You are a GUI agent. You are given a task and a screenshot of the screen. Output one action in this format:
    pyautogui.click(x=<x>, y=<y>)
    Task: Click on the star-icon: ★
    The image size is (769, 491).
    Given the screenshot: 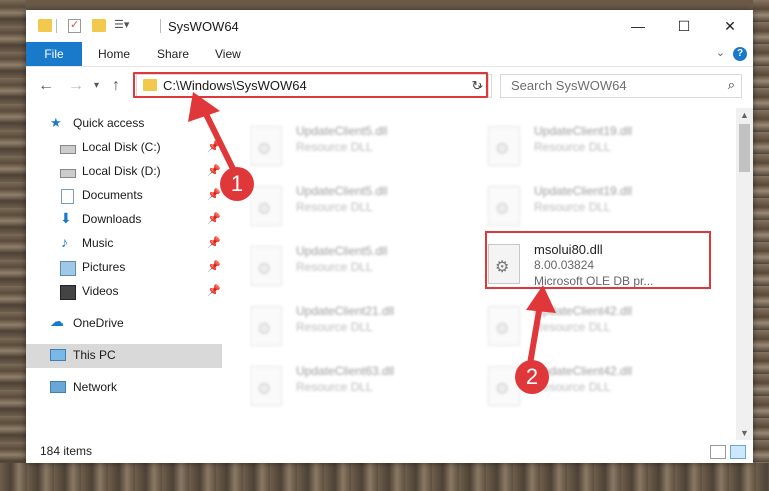 What is the action you would take?
    pyautogui.click(x=56, y=122)
    